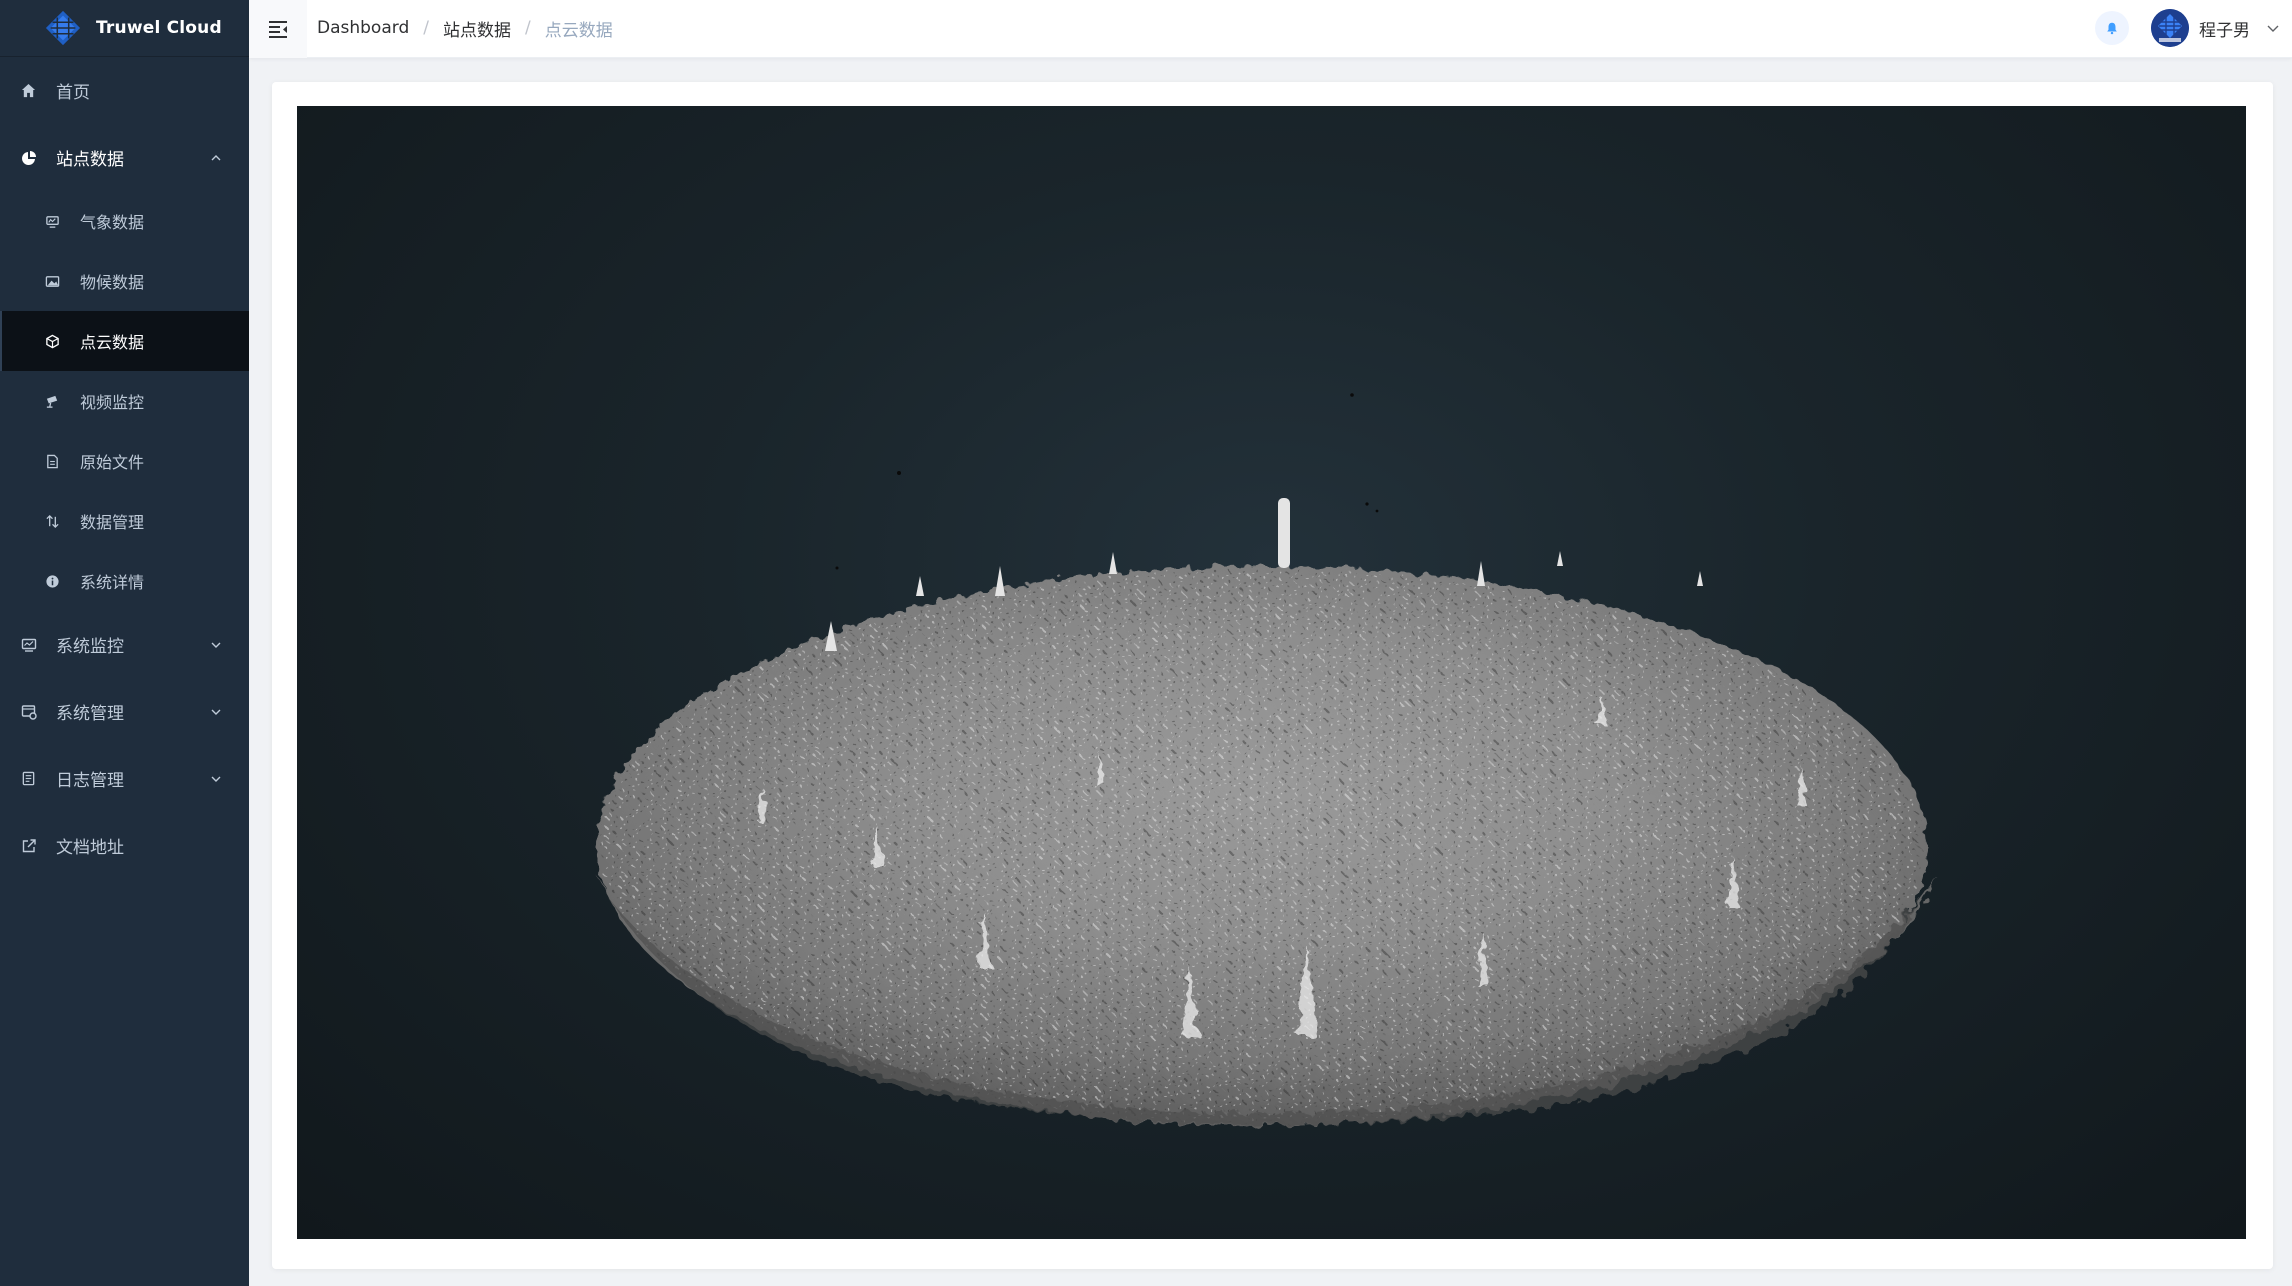 Image resolution: width=2292 pixels, height=1286 pixels. Describe the element at coordinates (477, 28) in the screenshot. I see `breadcrumb-item-site-data: 站点数据` at that location.